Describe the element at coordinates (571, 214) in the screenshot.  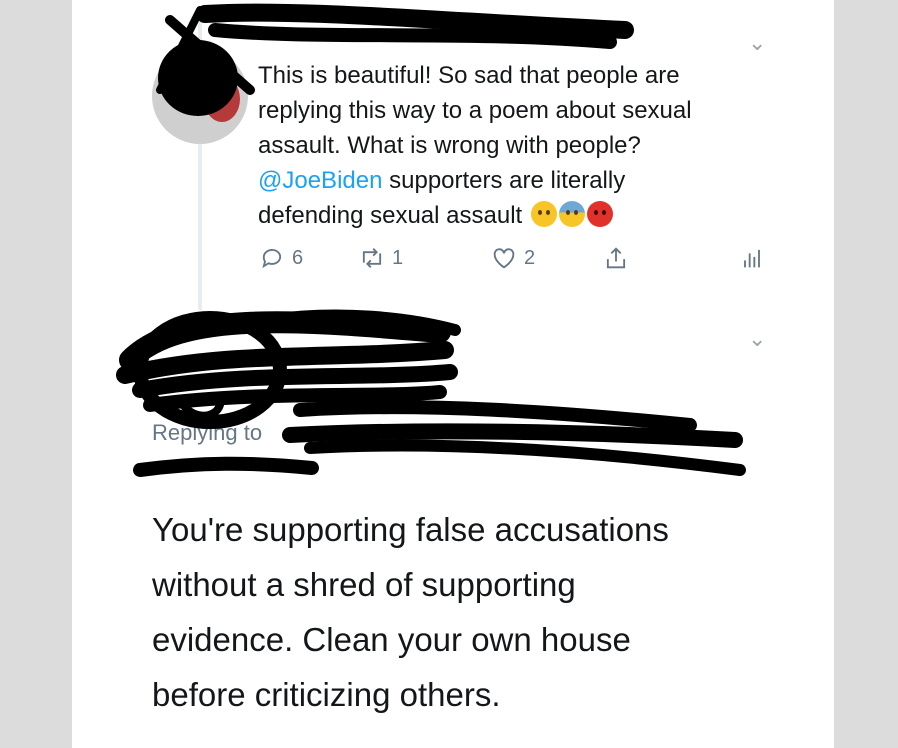
I see `anxious-face-icon` at that location.